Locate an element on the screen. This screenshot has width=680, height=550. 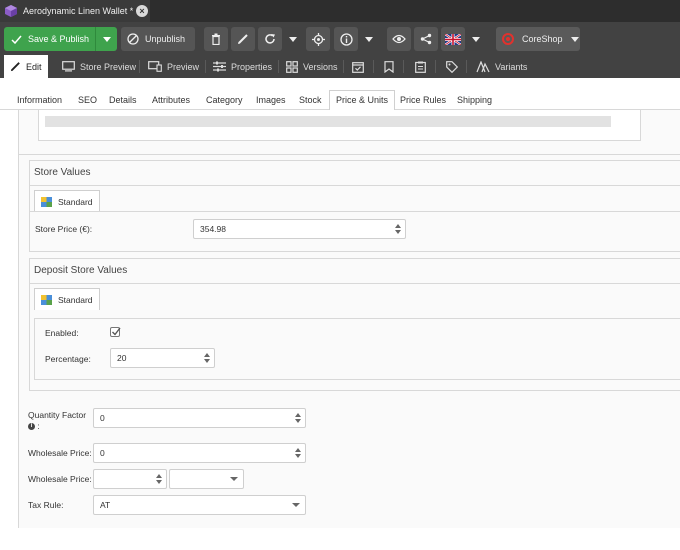
language-button is located at coordinates (453, 39).